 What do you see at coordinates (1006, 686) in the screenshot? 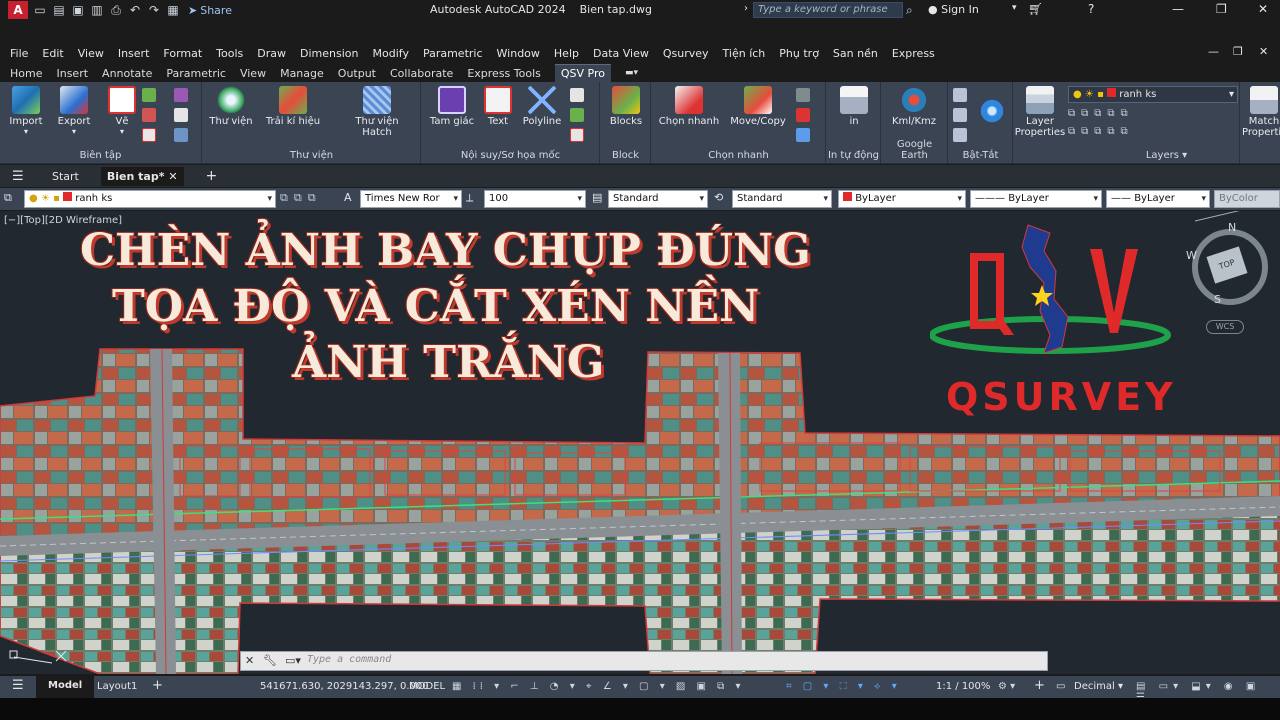
I see `gear-icon: ⚙ ▾` at bounding box center [1006, 686].